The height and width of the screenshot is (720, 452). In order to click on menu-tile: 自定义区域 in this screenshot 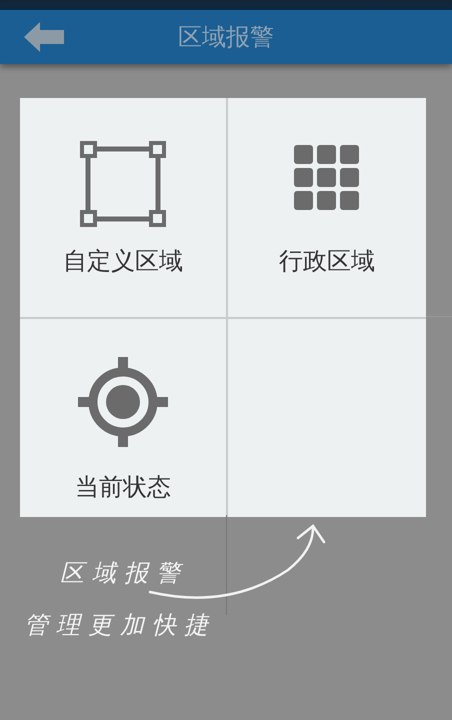, I will do `click(123, 207)`.